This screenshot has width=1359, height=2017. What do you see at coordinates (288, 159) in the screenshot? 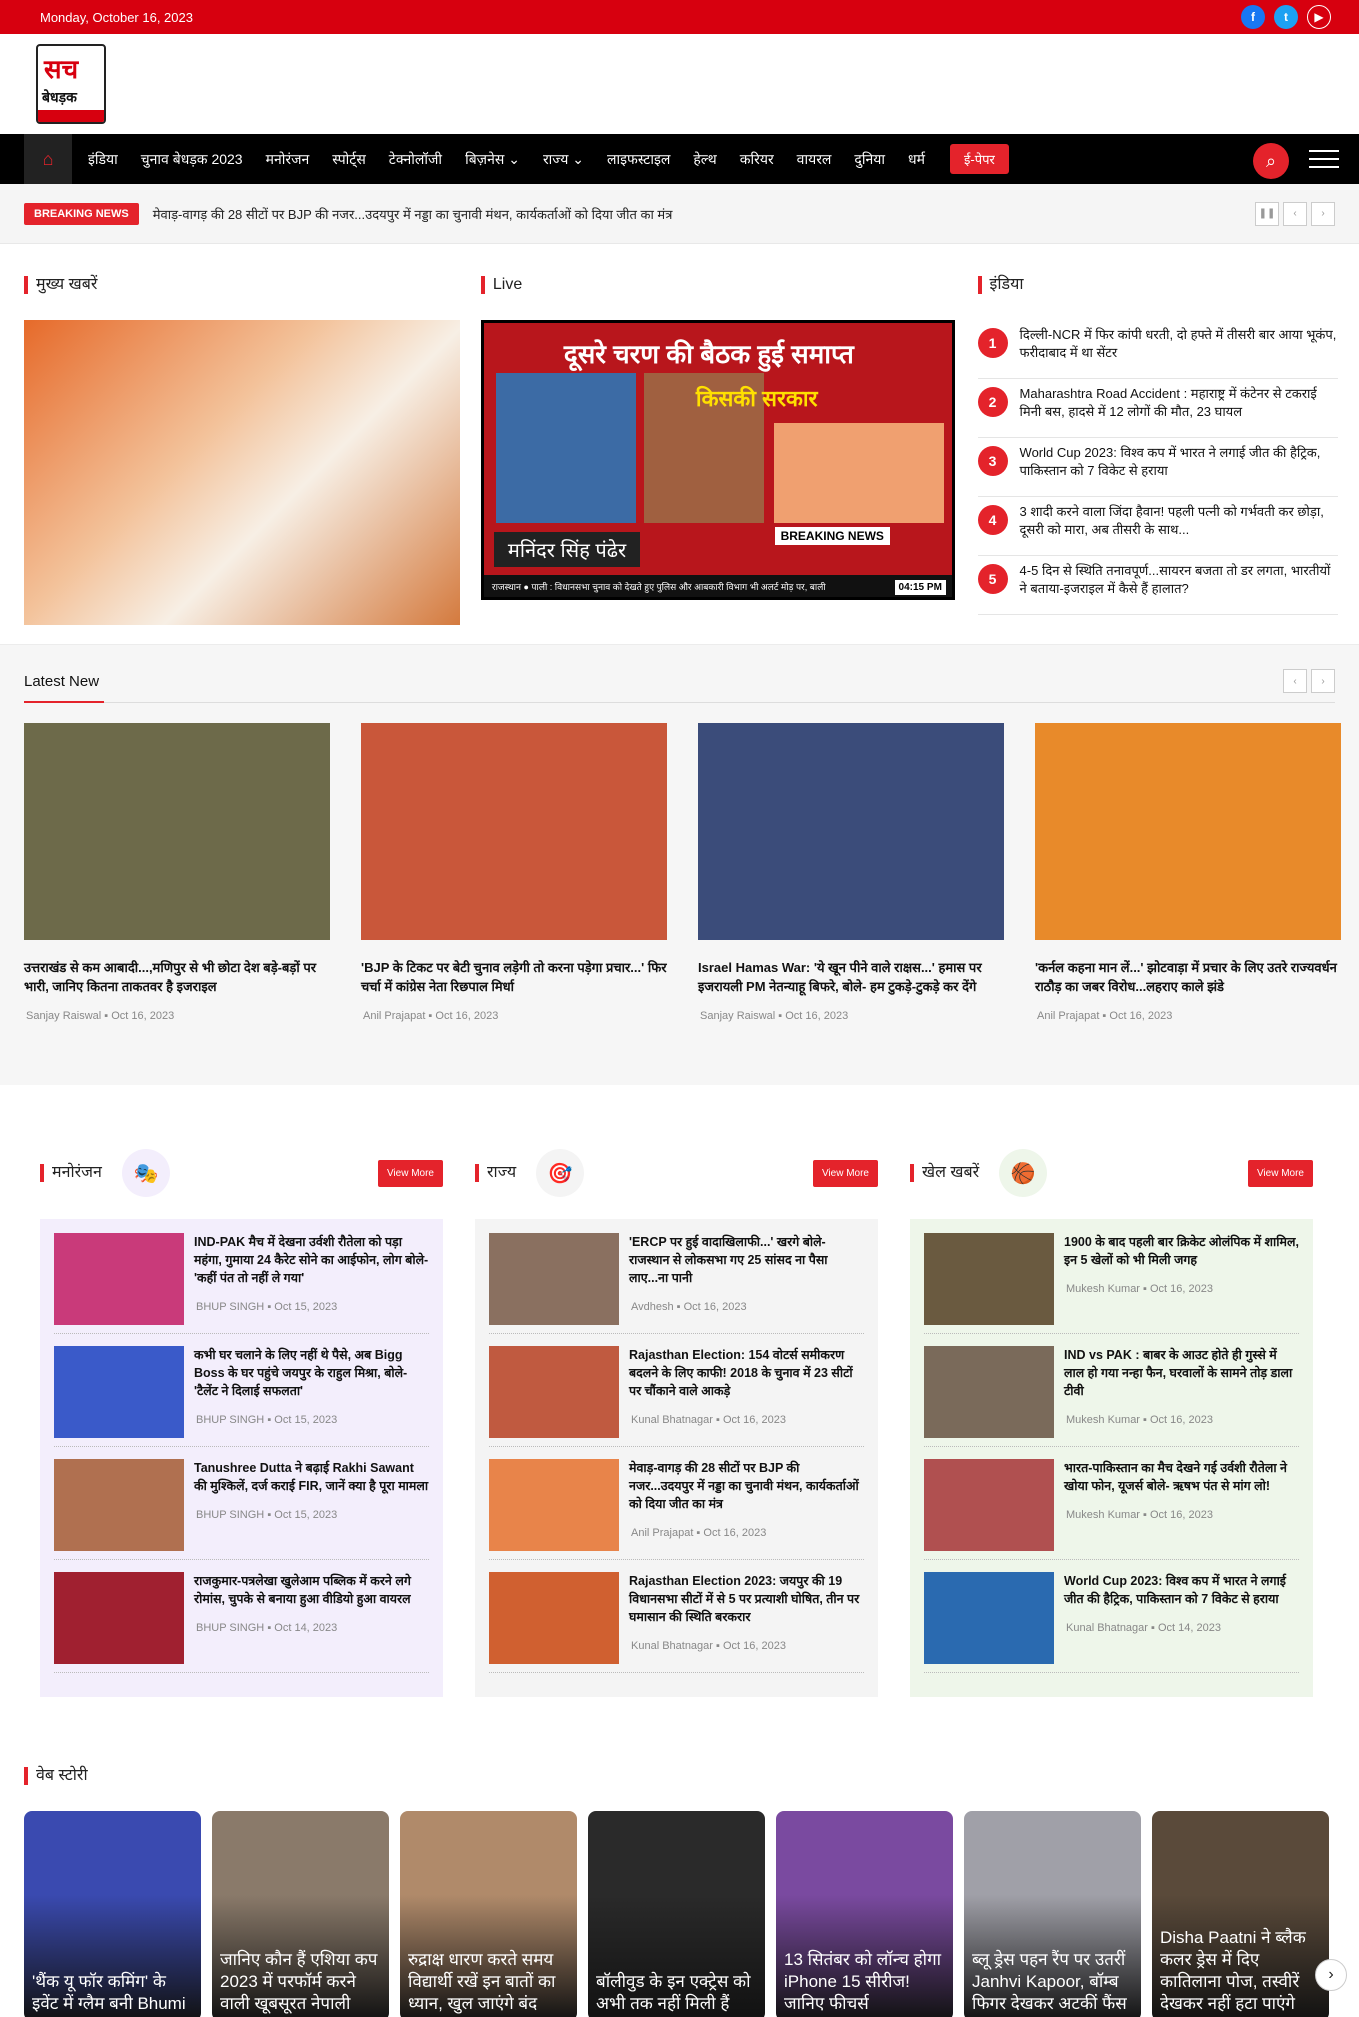
I see `nav-item: मनोरंजन` at bounding box center [288, 159].